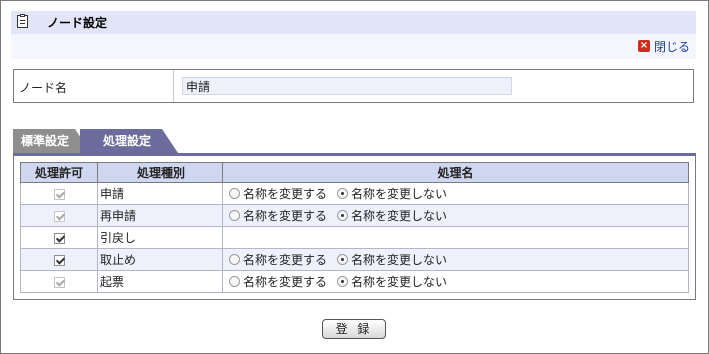 The width and height of the screenshot is (709, 354). I want to click on table-row: 再申請 名称を変更する 名称を変更しない, so click(354, 215).